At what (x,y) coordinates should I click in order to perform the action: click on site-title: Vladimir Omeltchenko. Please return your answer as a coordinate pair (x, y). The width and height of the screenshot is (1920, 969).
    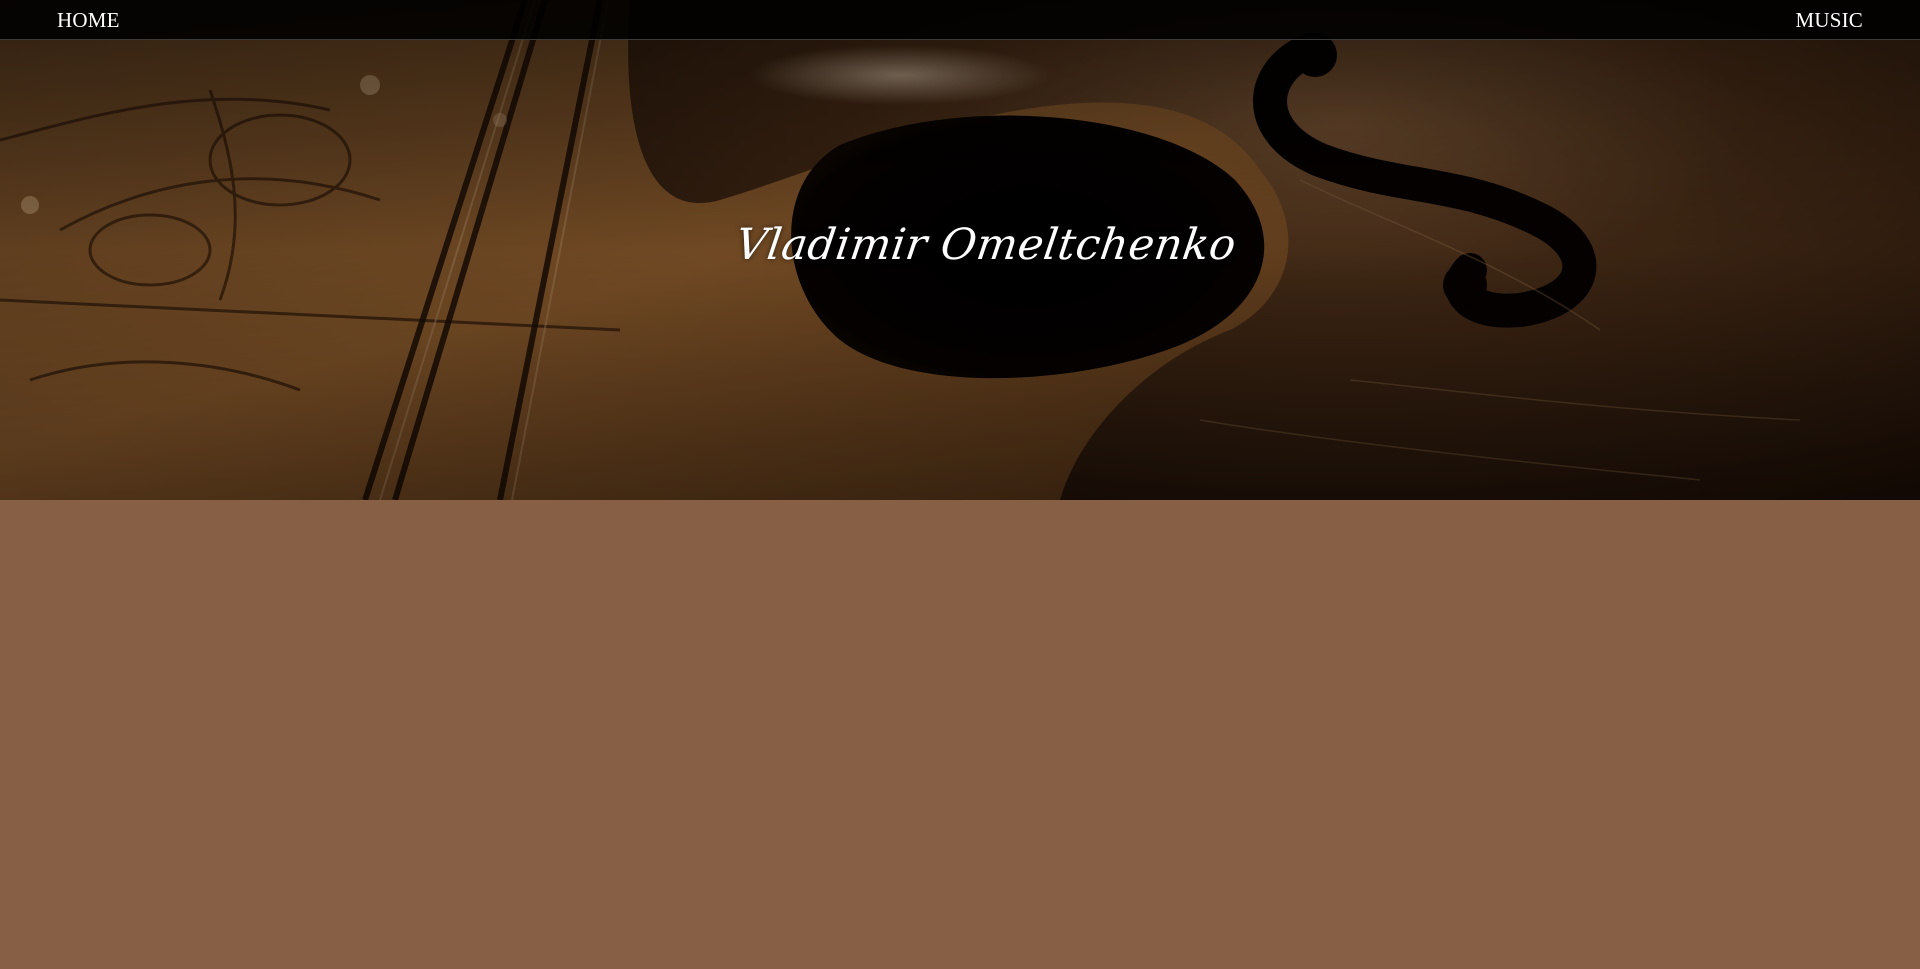
    Looking at the image, I should click on (986, 245).